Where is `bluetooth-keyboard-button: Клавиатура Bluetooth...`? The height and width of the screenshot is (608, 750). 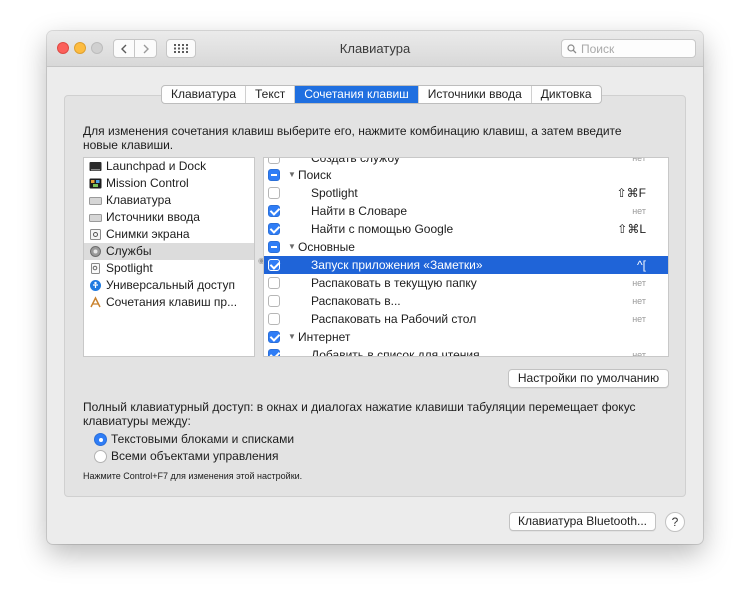 bluetooth-keyboard-button: Клавиатура Bluetooth... is located at coordinates (582, 521).